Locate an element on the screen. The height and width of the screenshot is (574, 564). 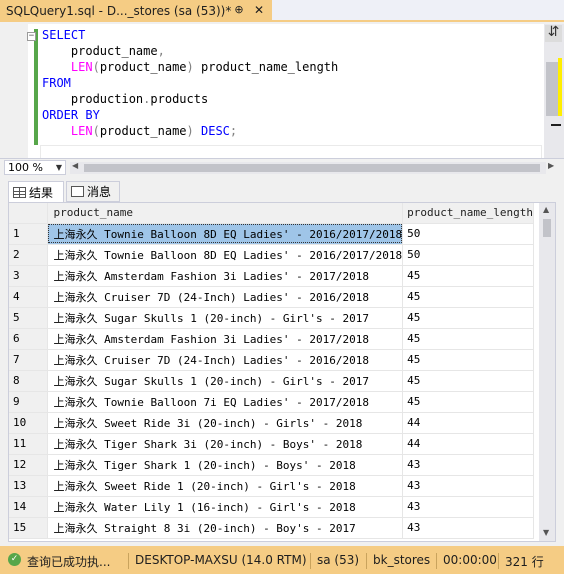
close-icon: ✕ is located at coordinates (259, 10).